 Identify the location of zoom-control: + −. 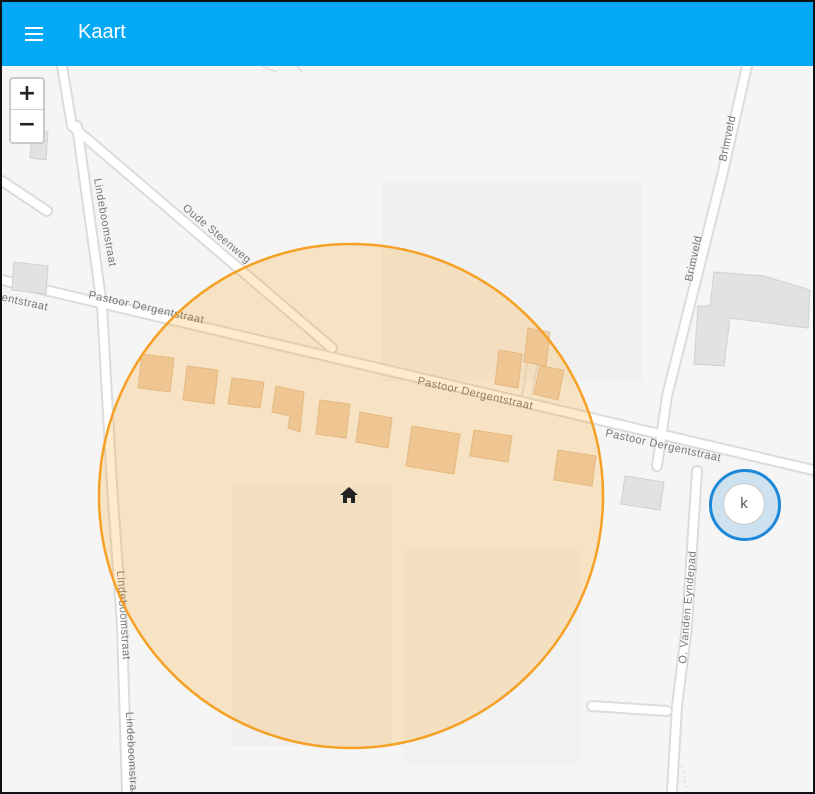
(27, 110).